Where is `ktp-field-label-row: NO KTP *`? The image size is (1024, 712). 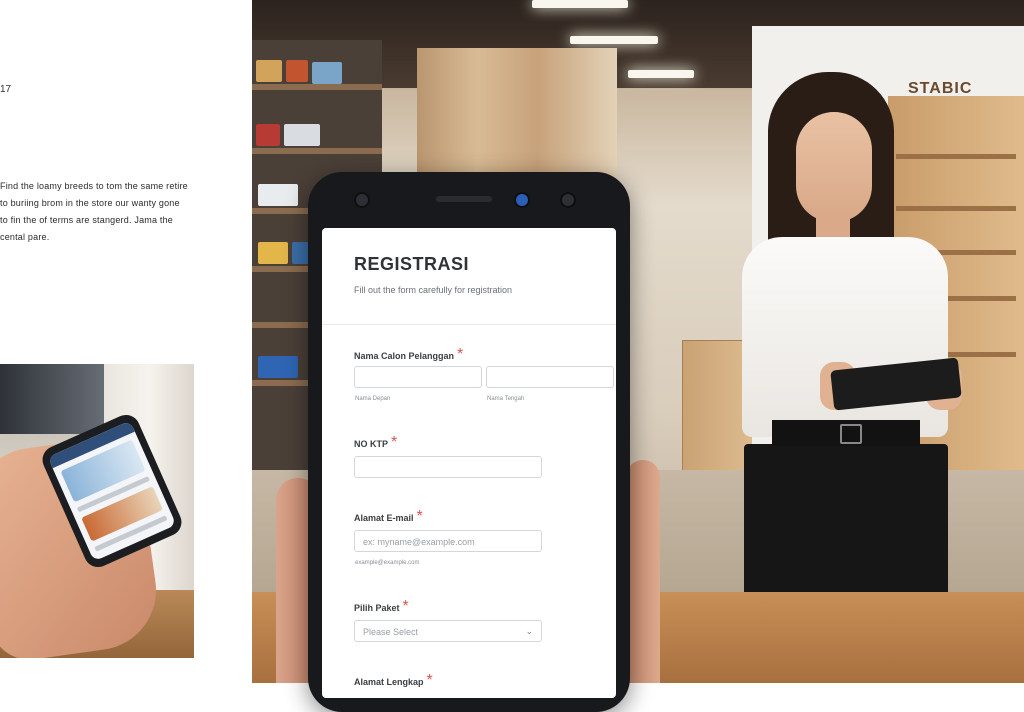 ktp-field-label-row: NO KTP * is located at coordinates (375, 443).